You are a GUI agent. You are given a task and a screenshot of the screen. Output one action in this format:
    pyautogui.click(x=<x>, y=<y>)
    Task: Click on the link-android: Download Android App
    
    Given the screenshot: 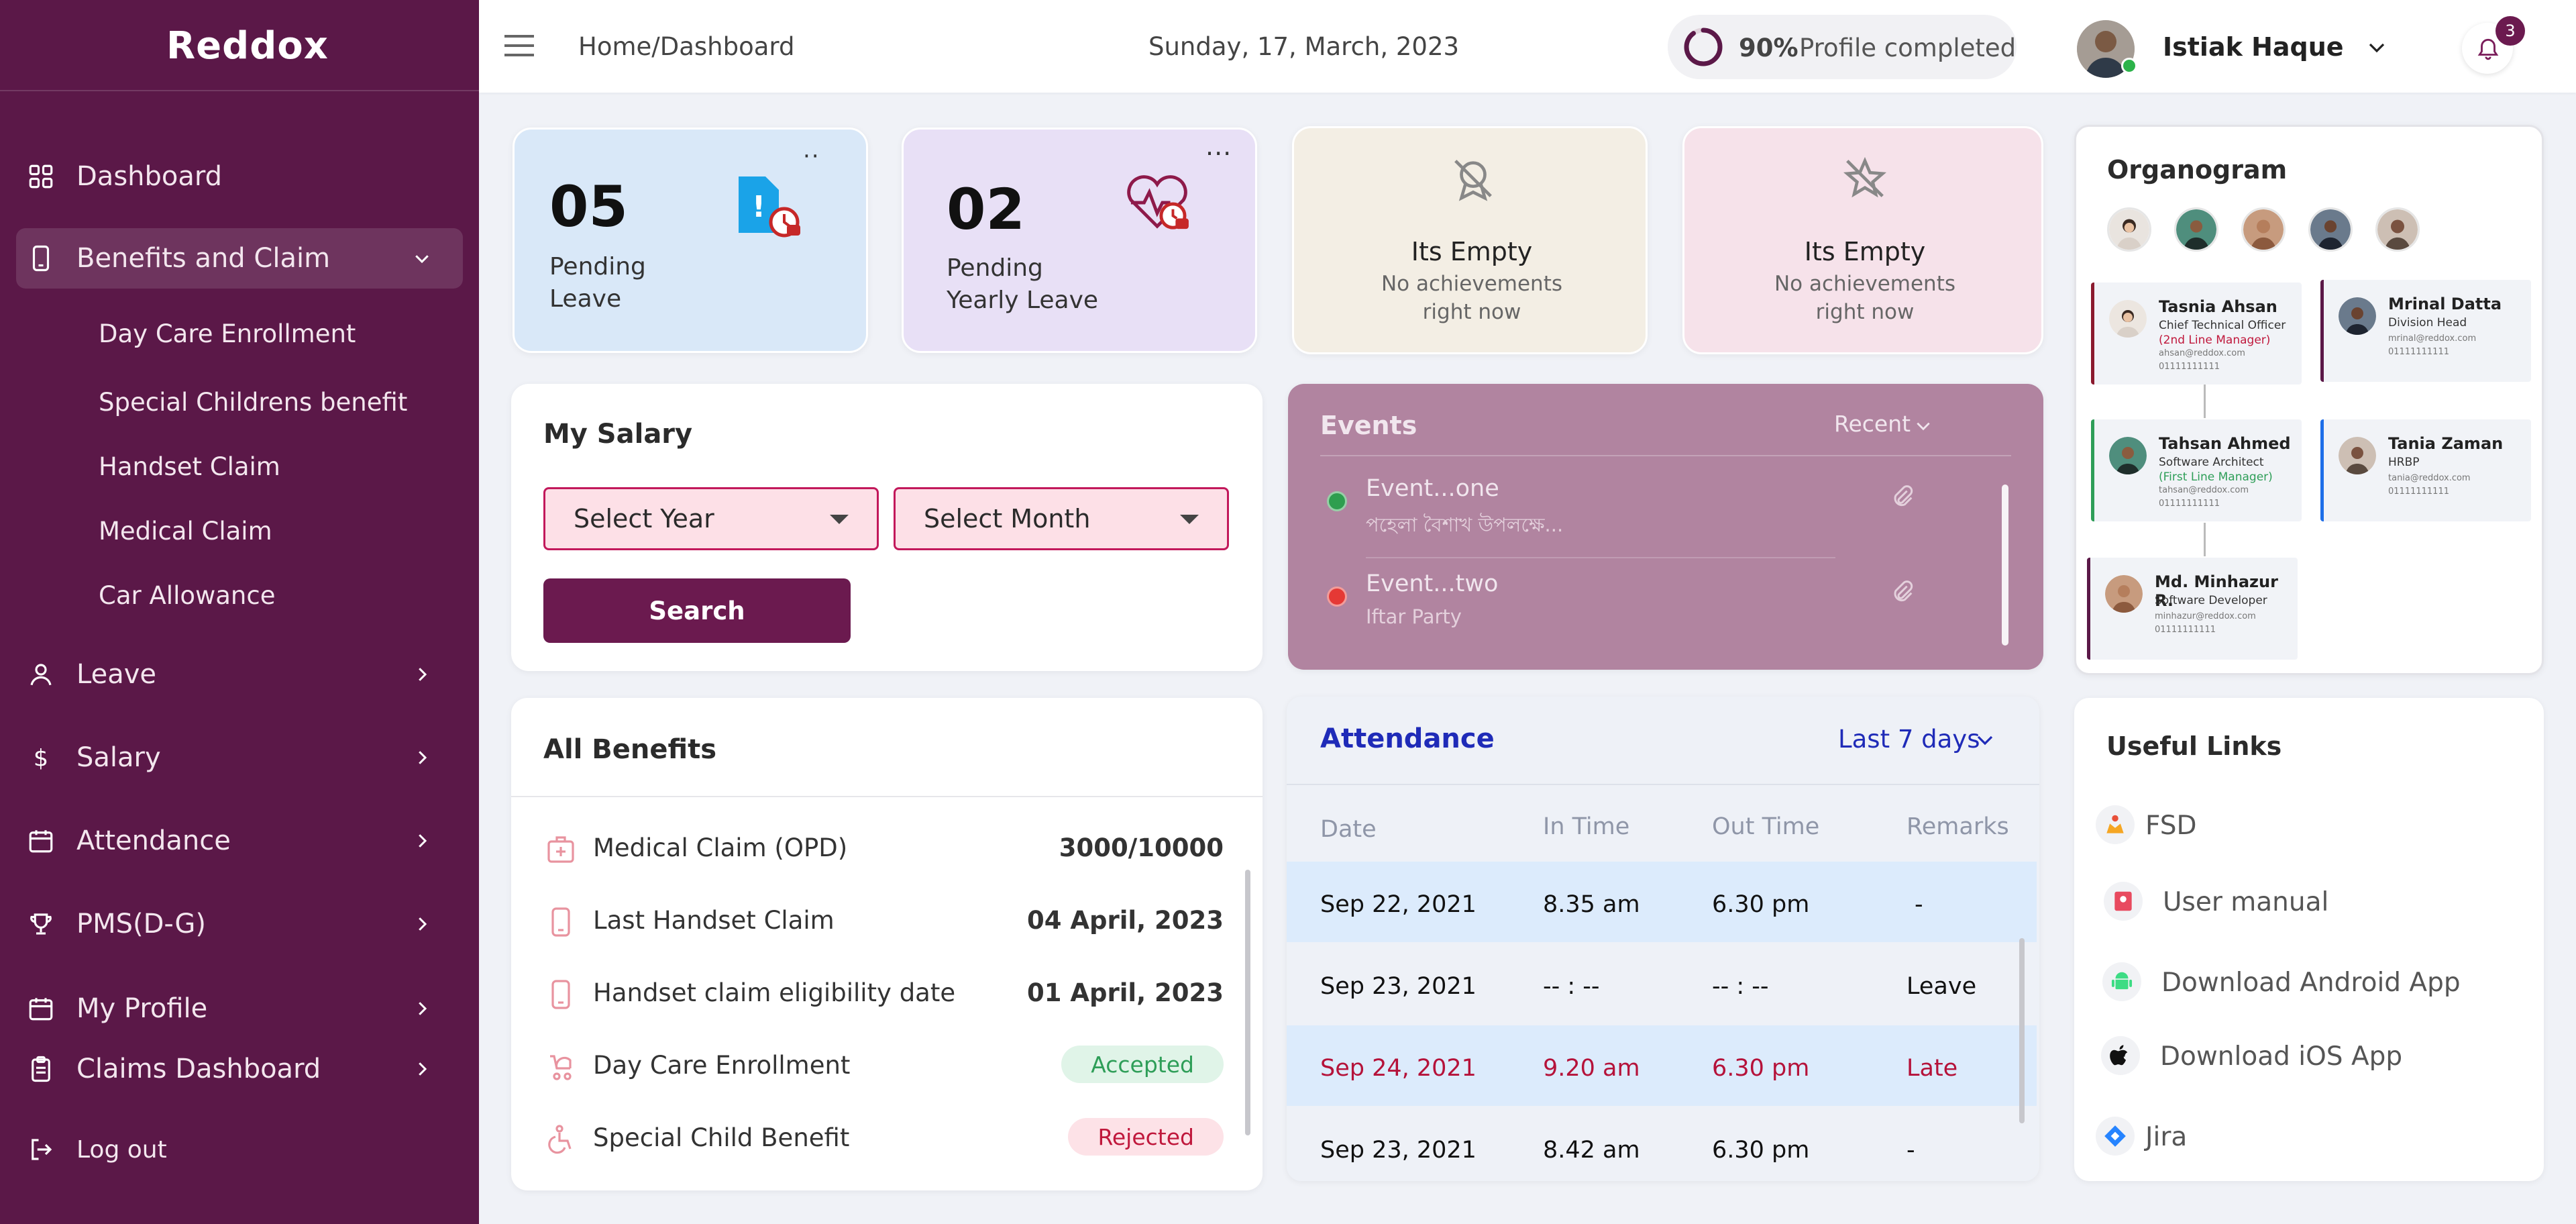 What is the action you would take?
    pyautogui.click(x=2295, y=981)
    